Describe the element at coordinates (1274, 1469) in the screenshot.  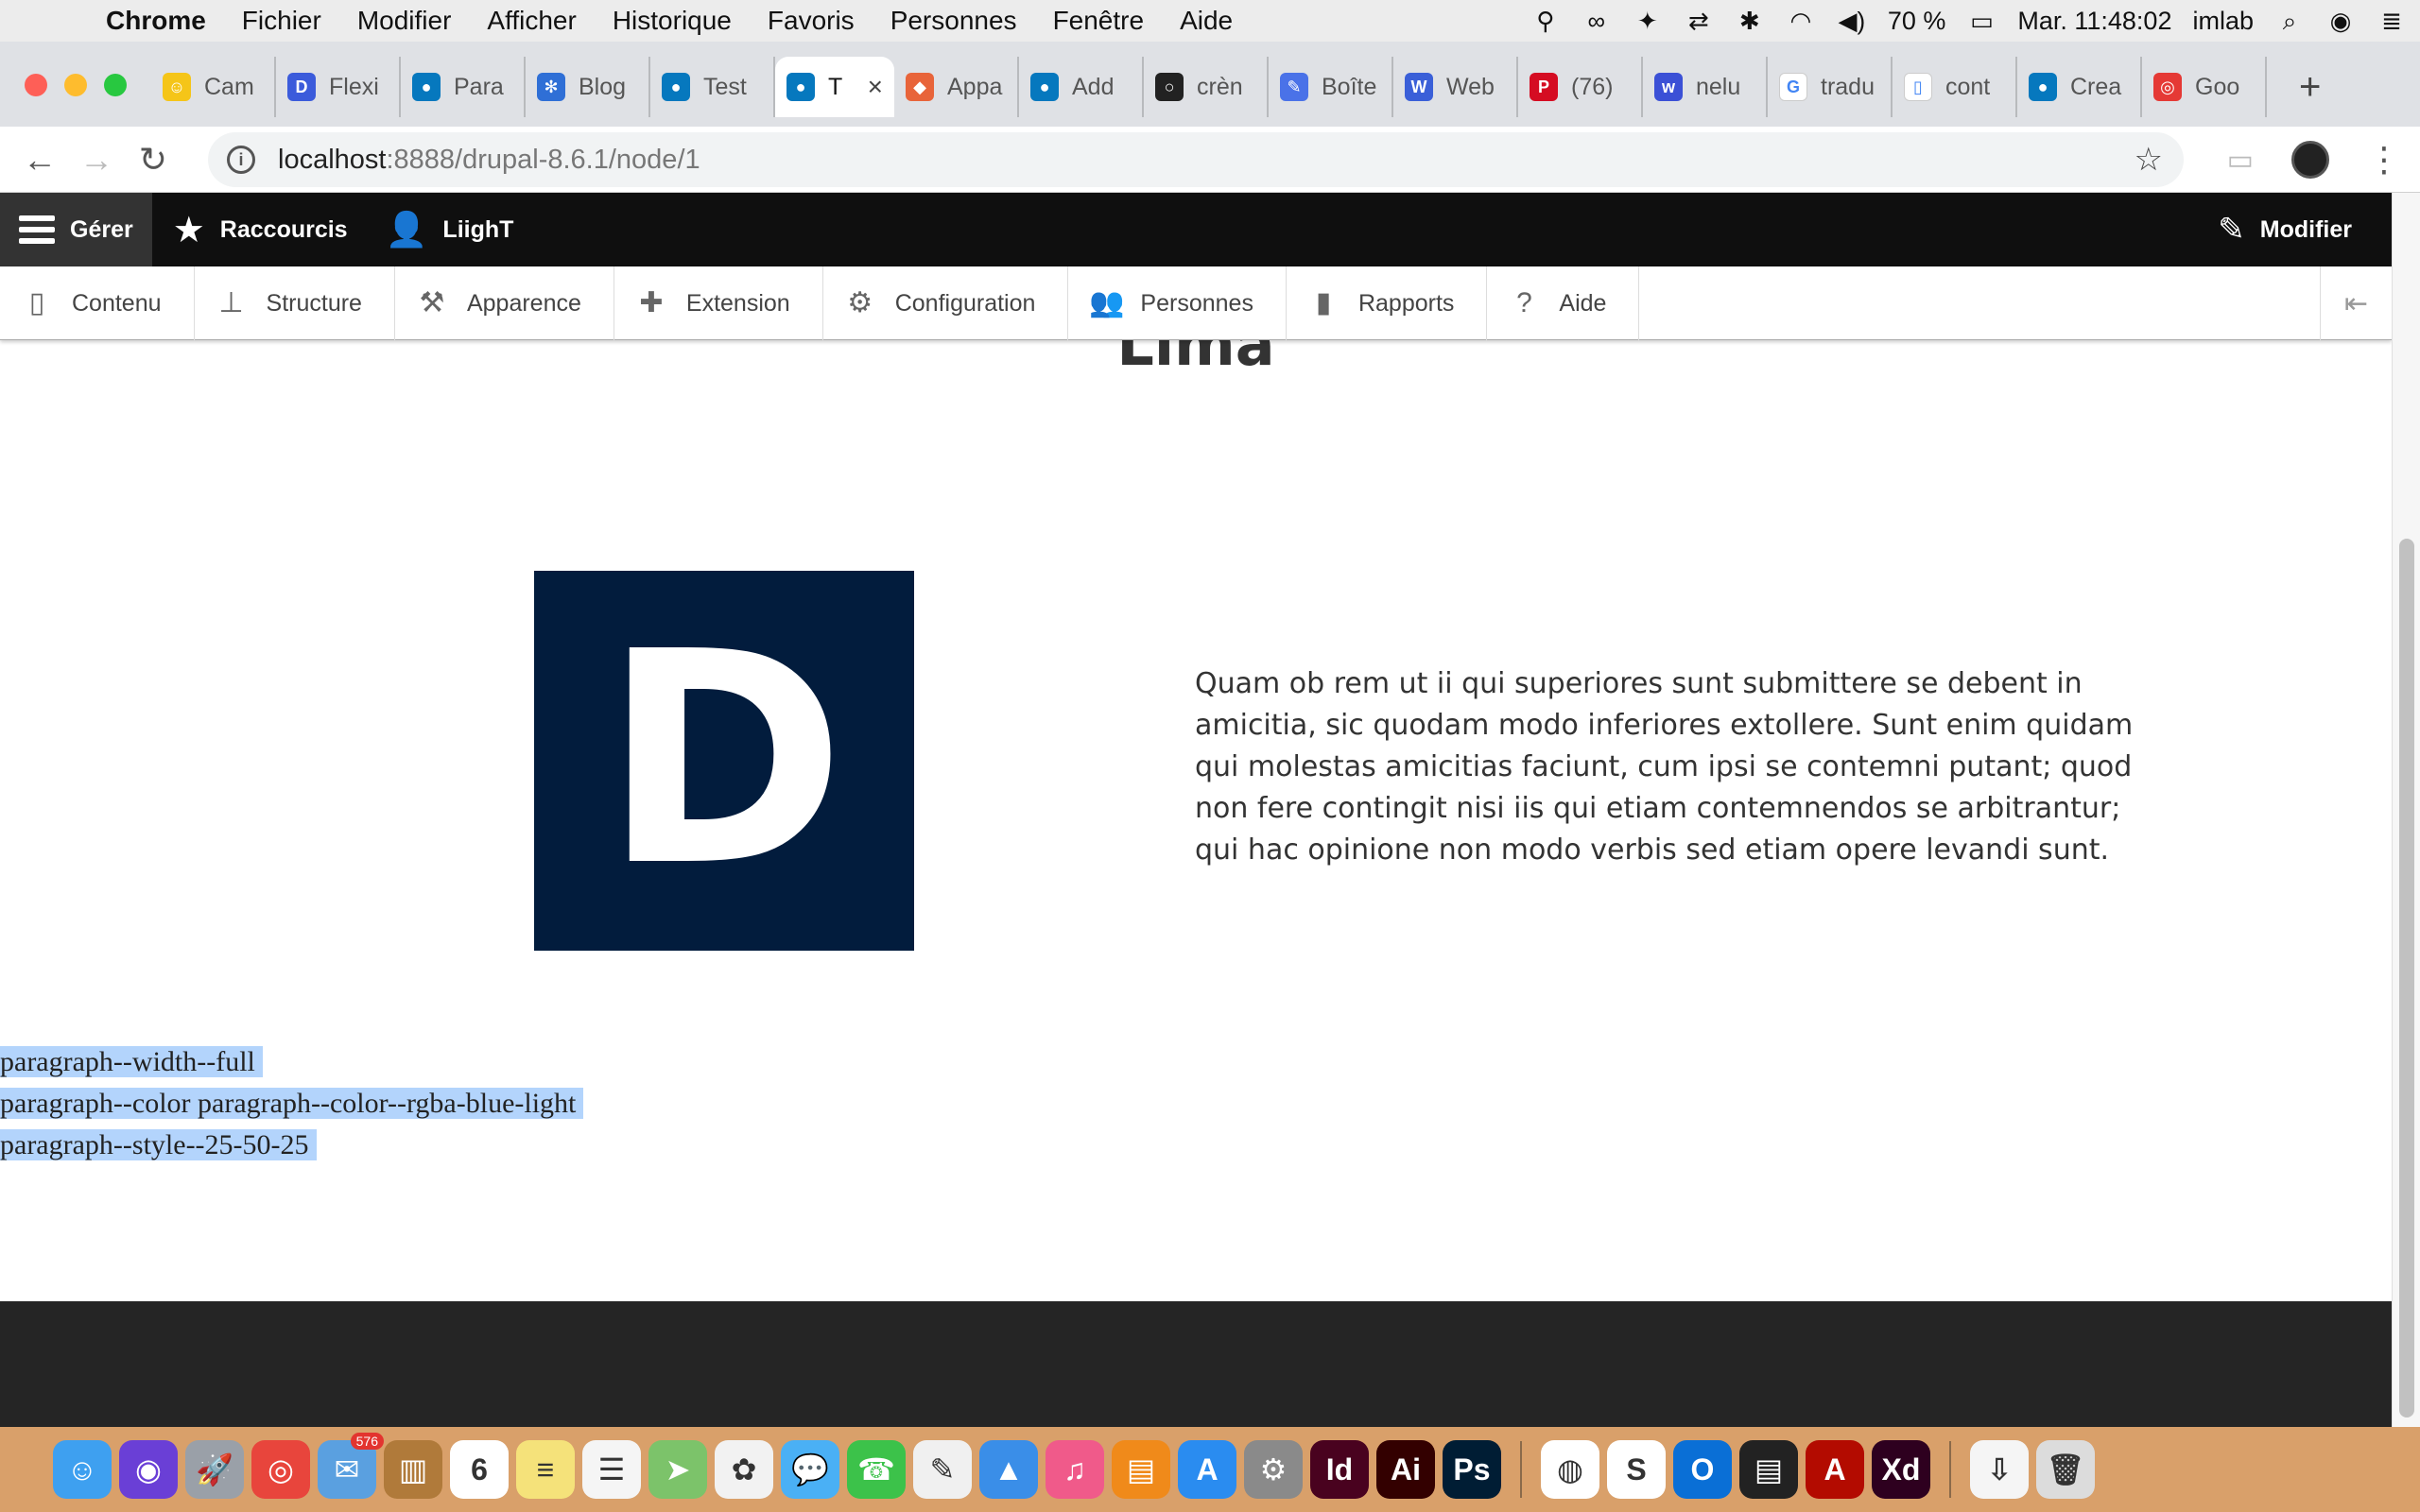
I see `dock-app-system-prefs: ⚙` at that location.